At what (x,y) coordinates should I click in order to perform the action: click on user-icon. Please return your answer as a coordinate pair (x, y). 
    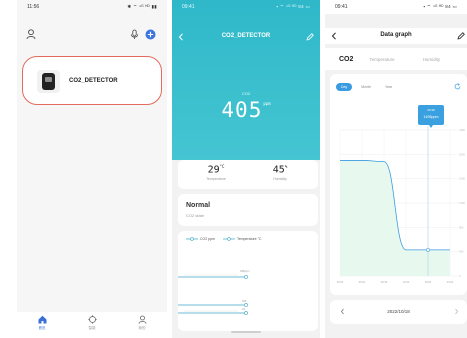
    Looking at the image, I should click on (31, 34).